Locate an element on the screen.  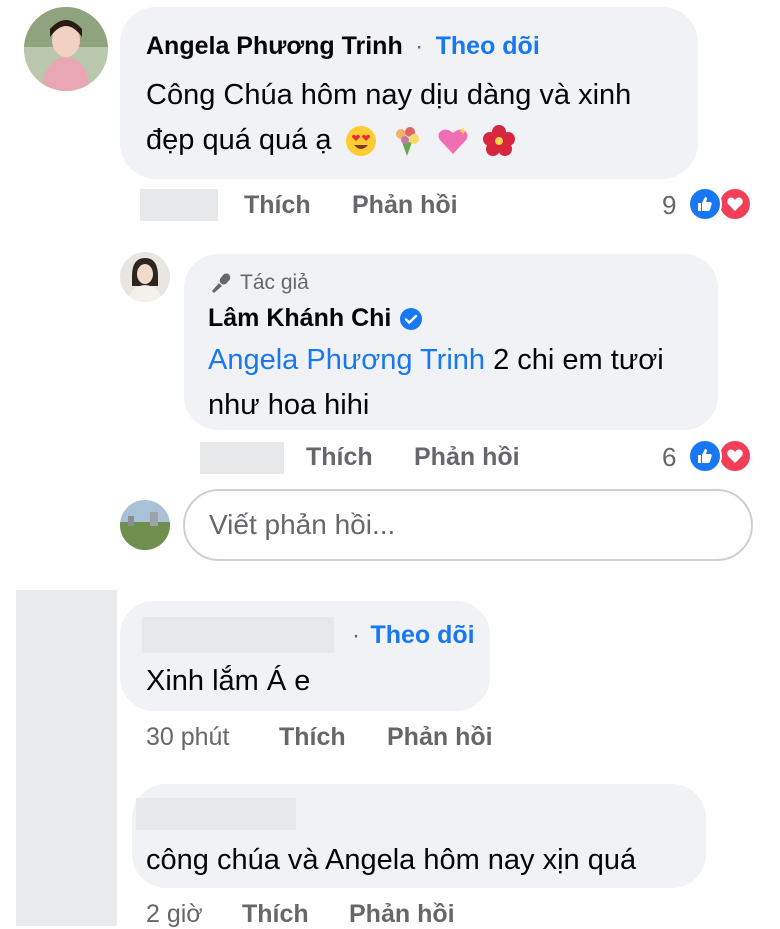
sparkling-heart-icon is located at coordinates (453, 141).